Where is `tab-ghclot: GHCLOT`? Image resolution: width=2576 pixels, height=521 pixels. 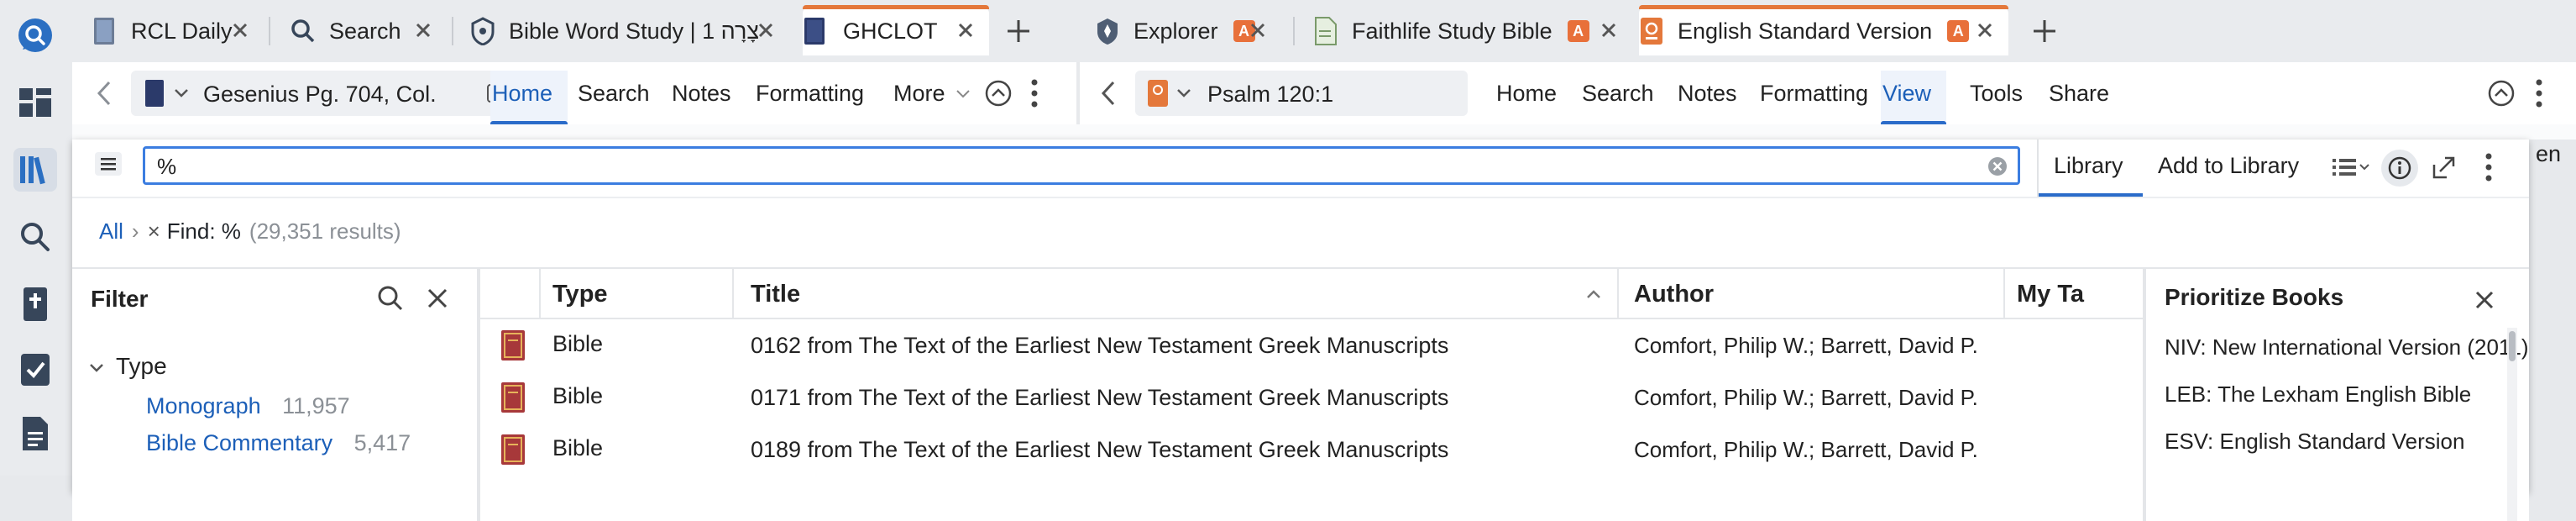 tab-ghclot: GHCLOT is located at coordinates (896, 30).